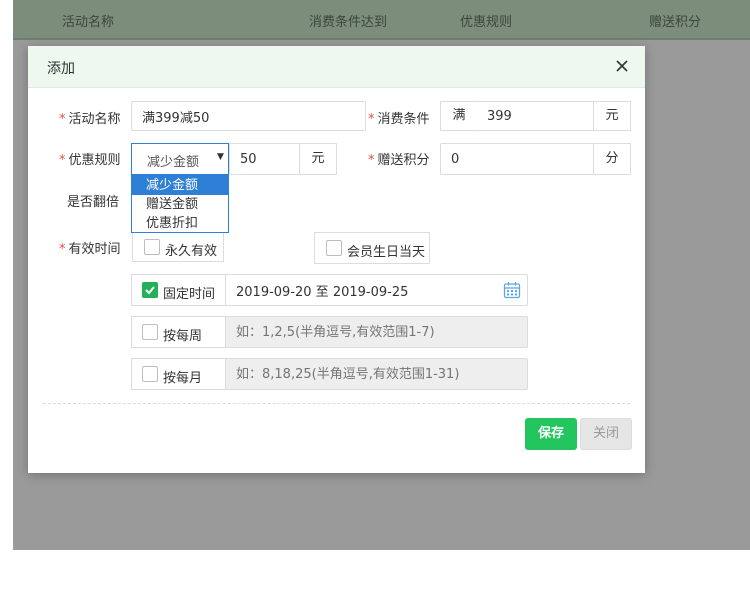 This screenshot has height=602, width=750. I want to click on rule-select: 减少金额 ▼, so click(180, 159).